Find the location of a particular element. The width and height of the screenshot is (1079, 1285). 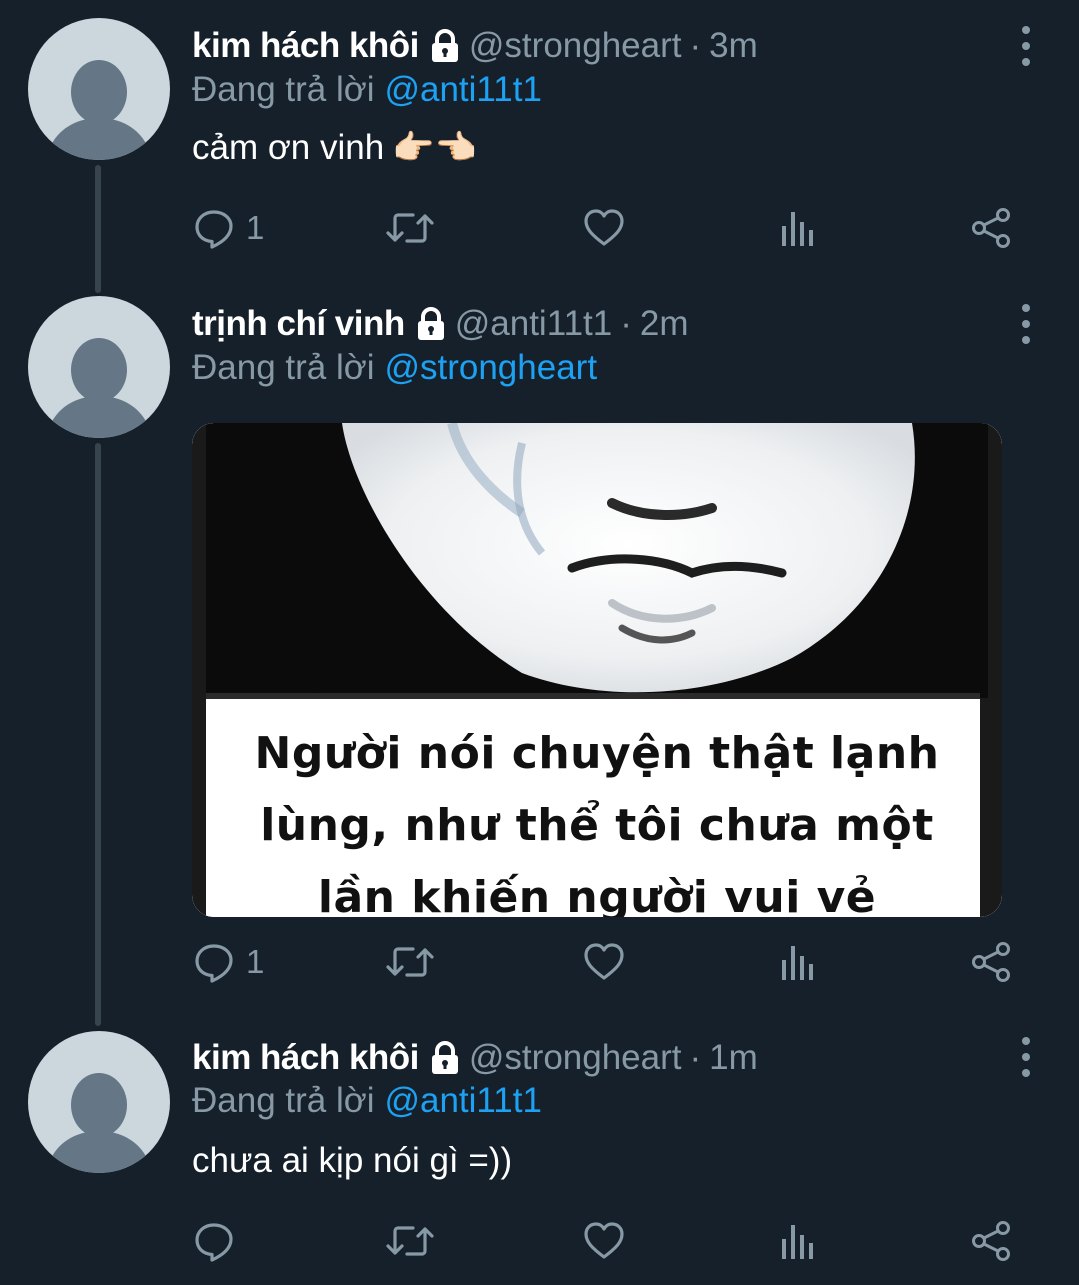

display-name: trịnh chí vinh is located at coordinates (298, 324).